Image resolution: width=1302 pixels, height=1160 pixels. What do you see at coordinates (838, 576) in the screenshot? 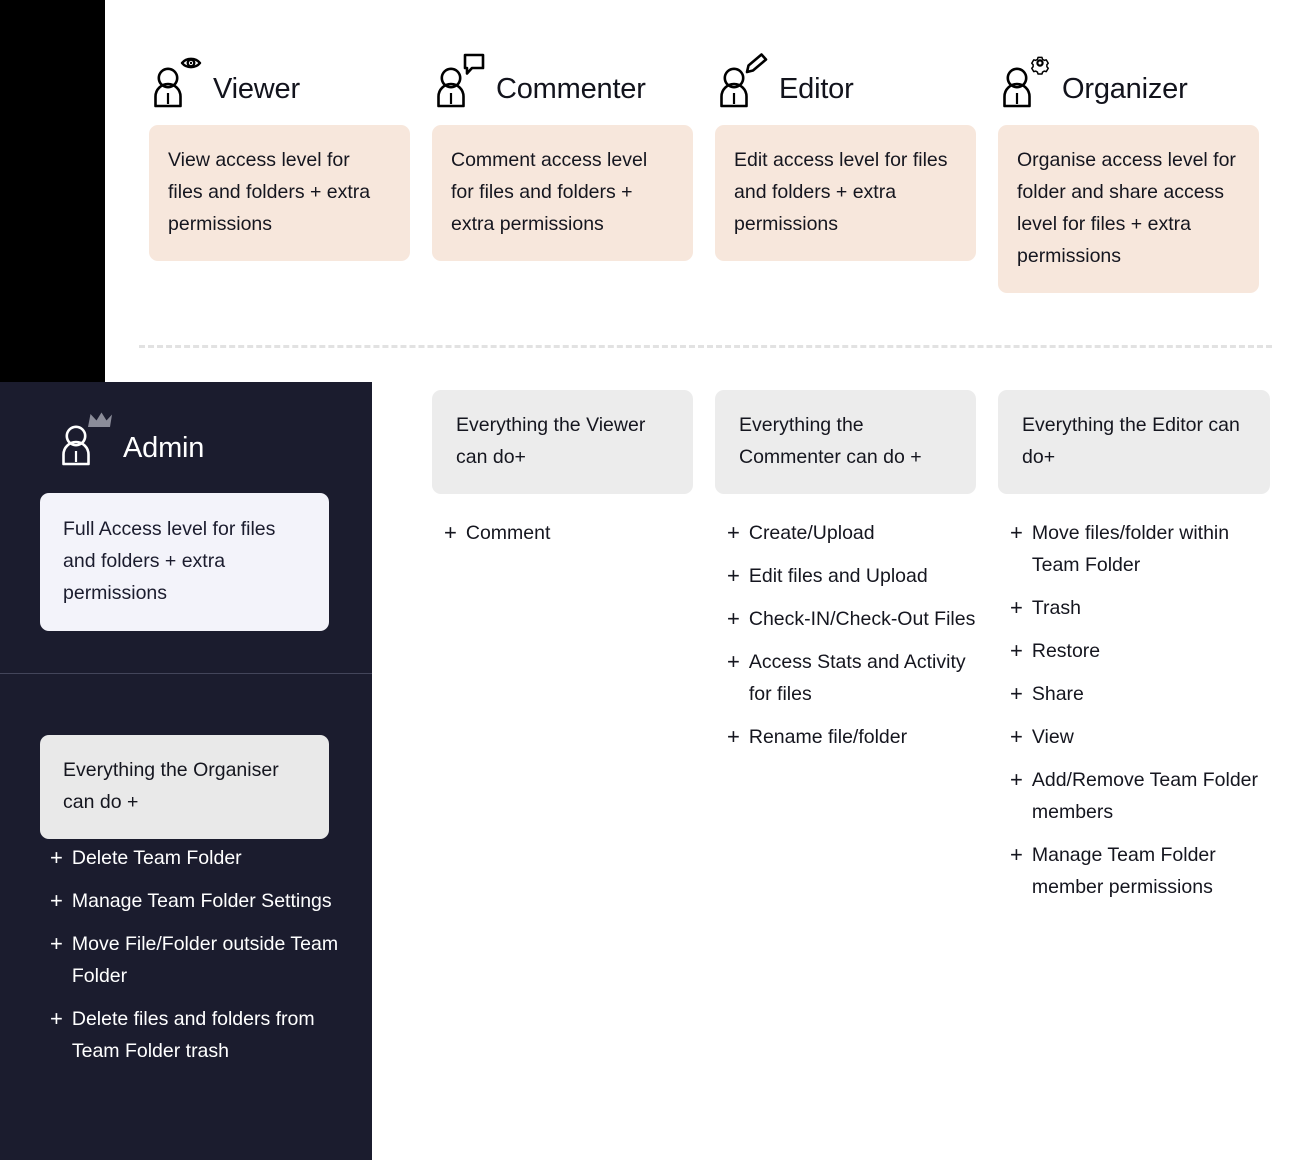
I see `permission-label: Edit files and Upload` at bounding box center [838, 576].